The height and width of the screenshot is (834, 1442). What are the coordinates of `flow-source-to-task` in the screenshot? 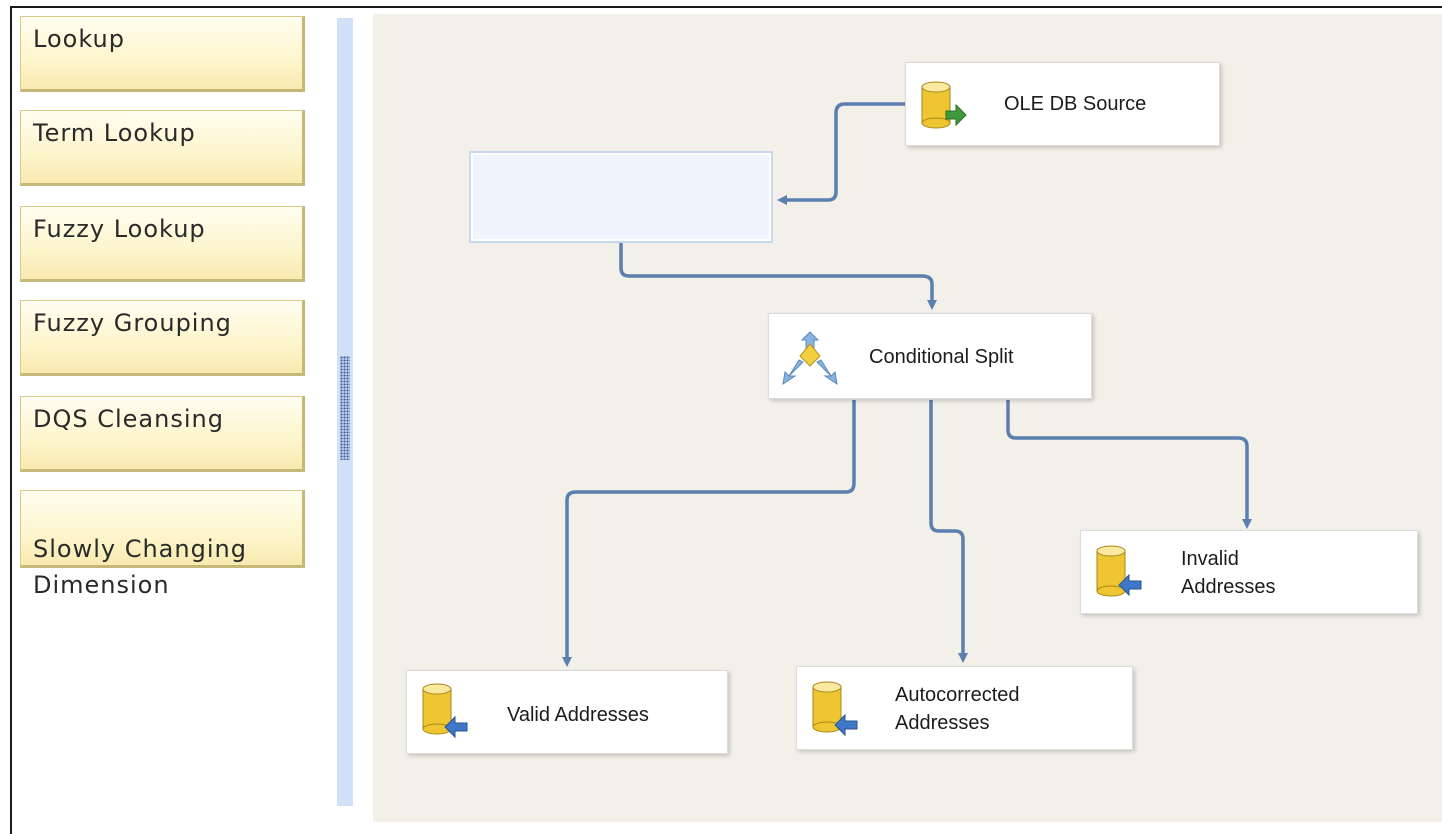 It's located at (841, 153).